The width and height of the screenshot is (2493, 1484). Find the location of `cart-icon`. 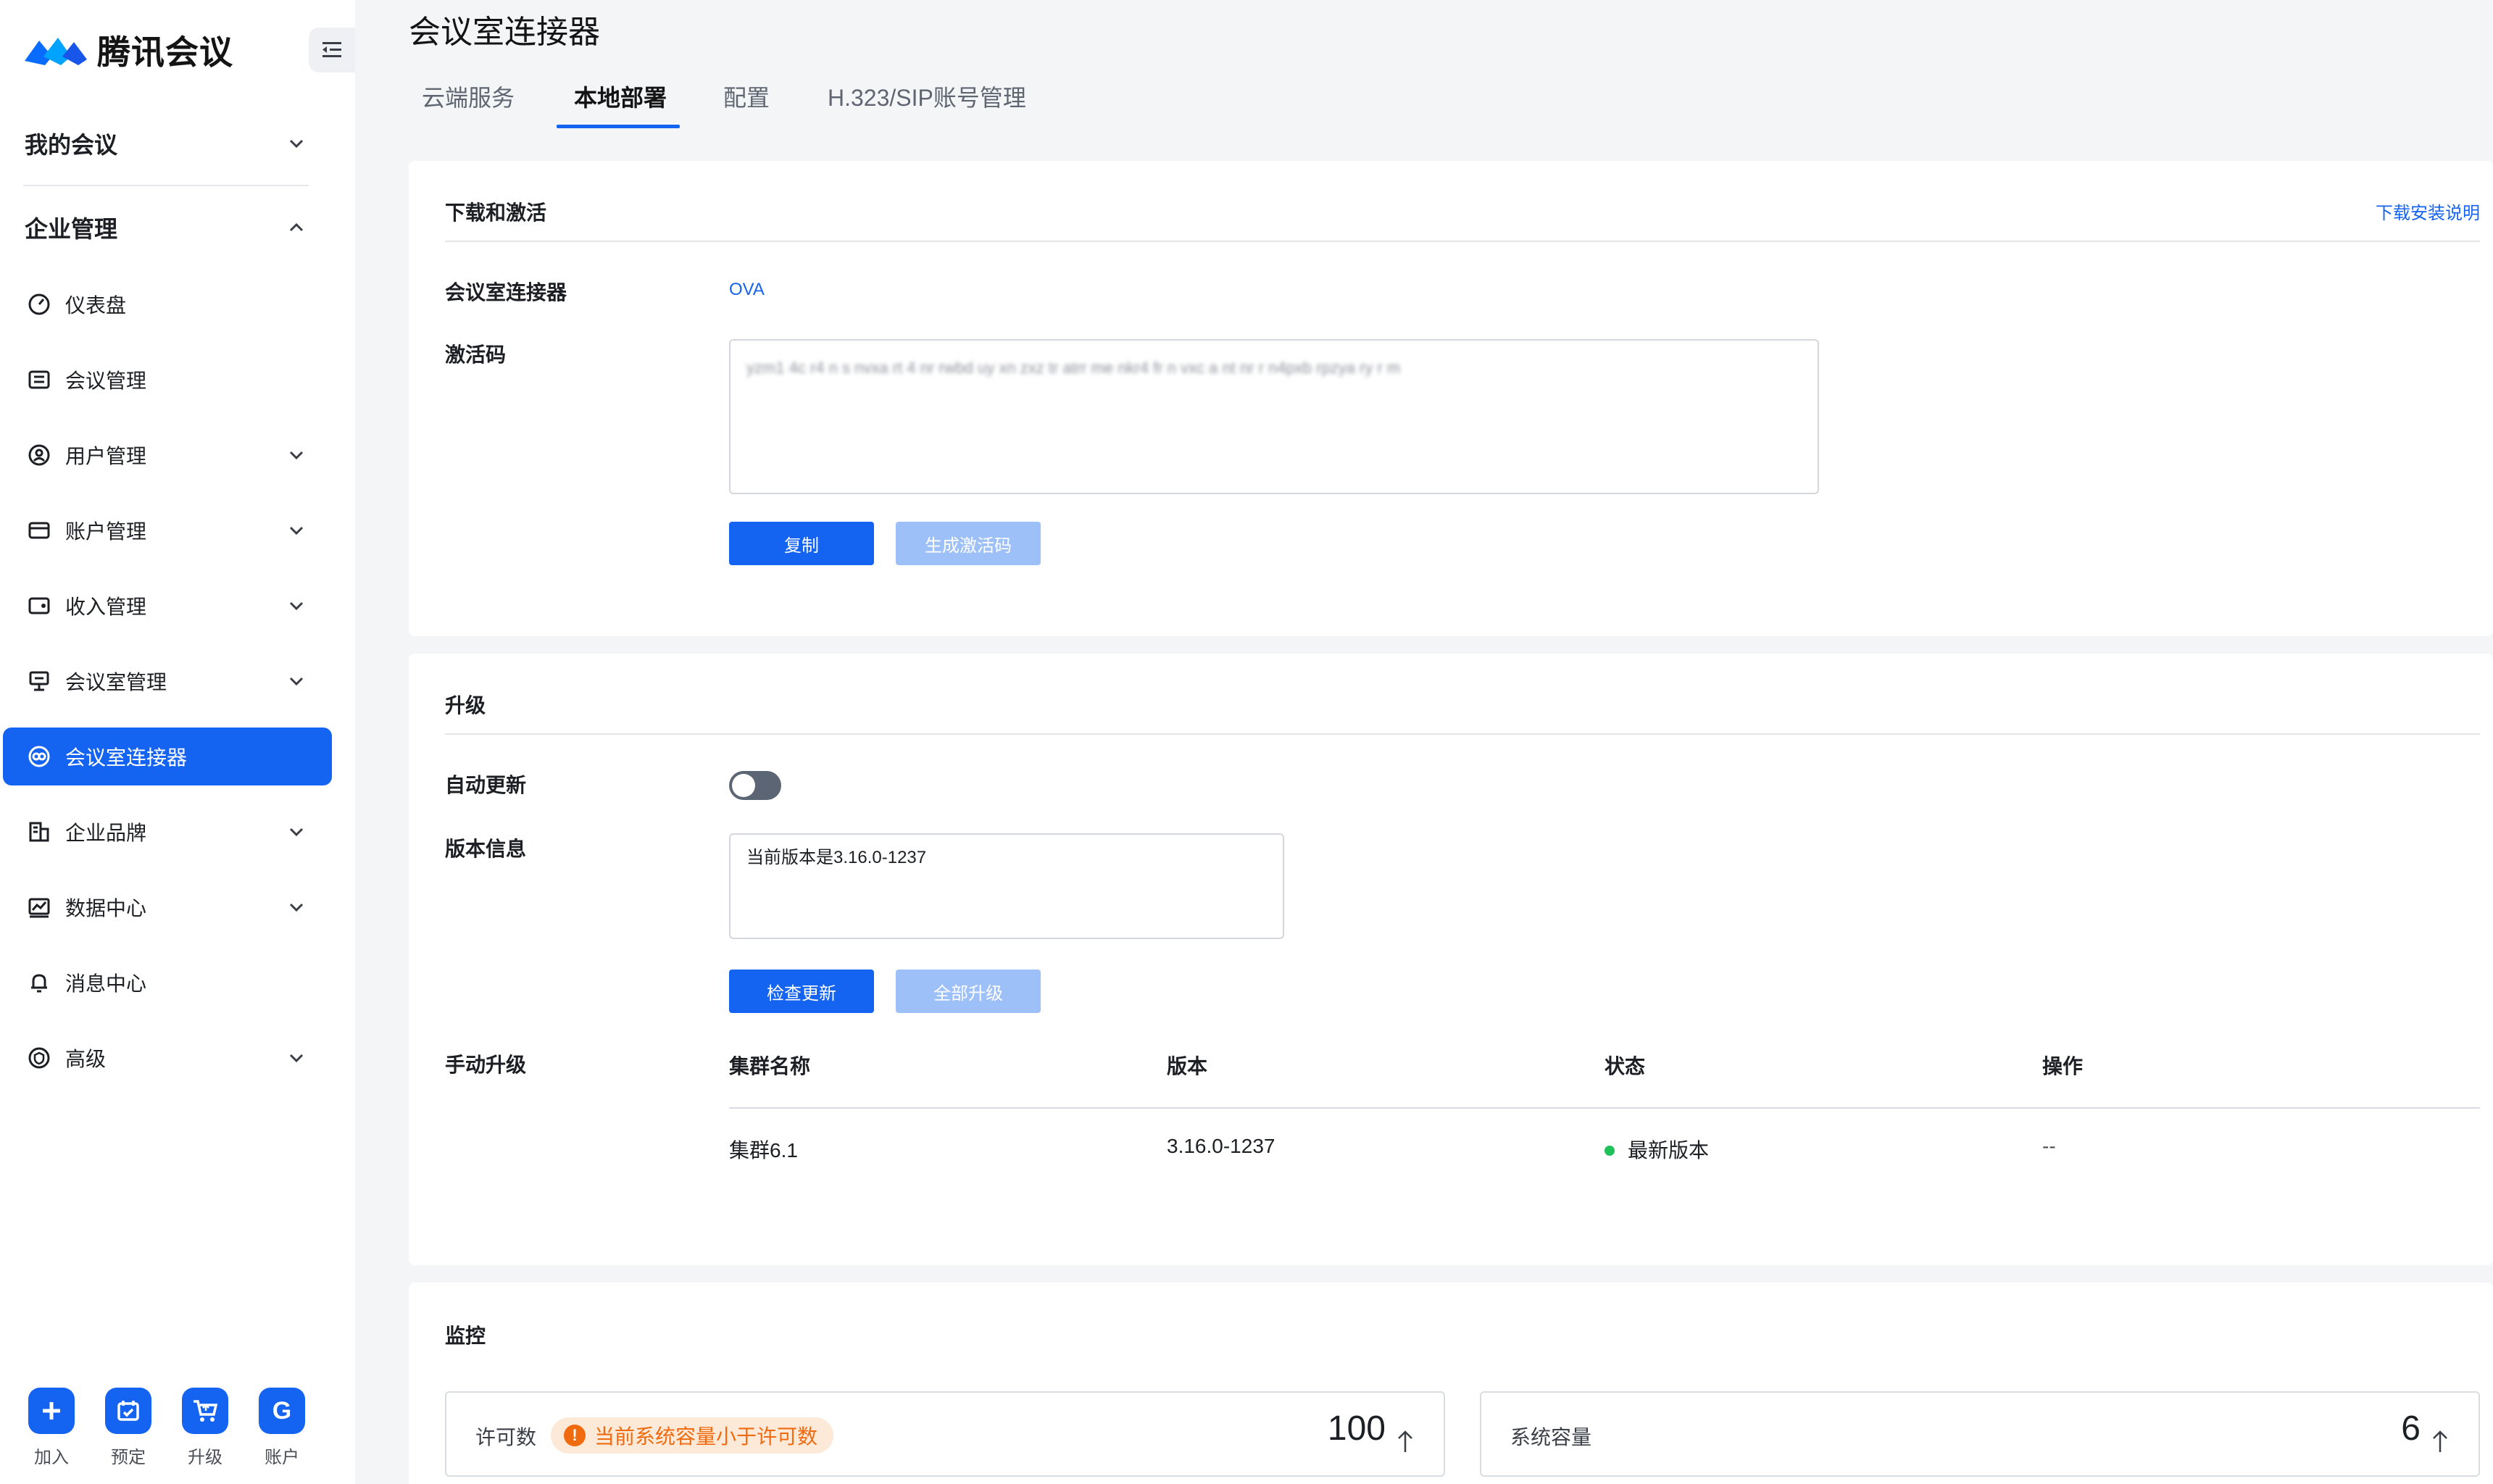

cart-icon is located at coordinates (205, 1411).